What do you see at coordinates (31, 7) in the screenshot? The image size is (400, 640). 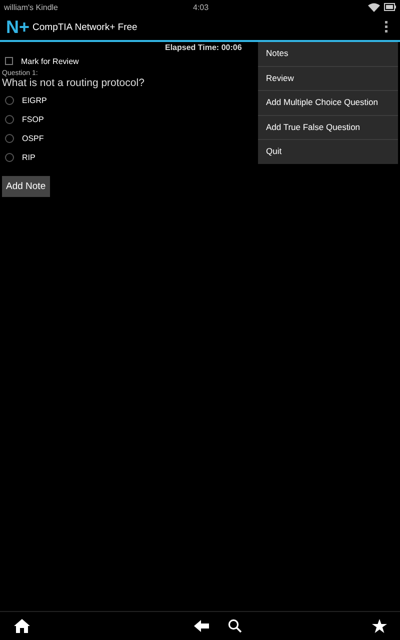 I see `device-name: william's Kindle` at bounding box center [31, 7].